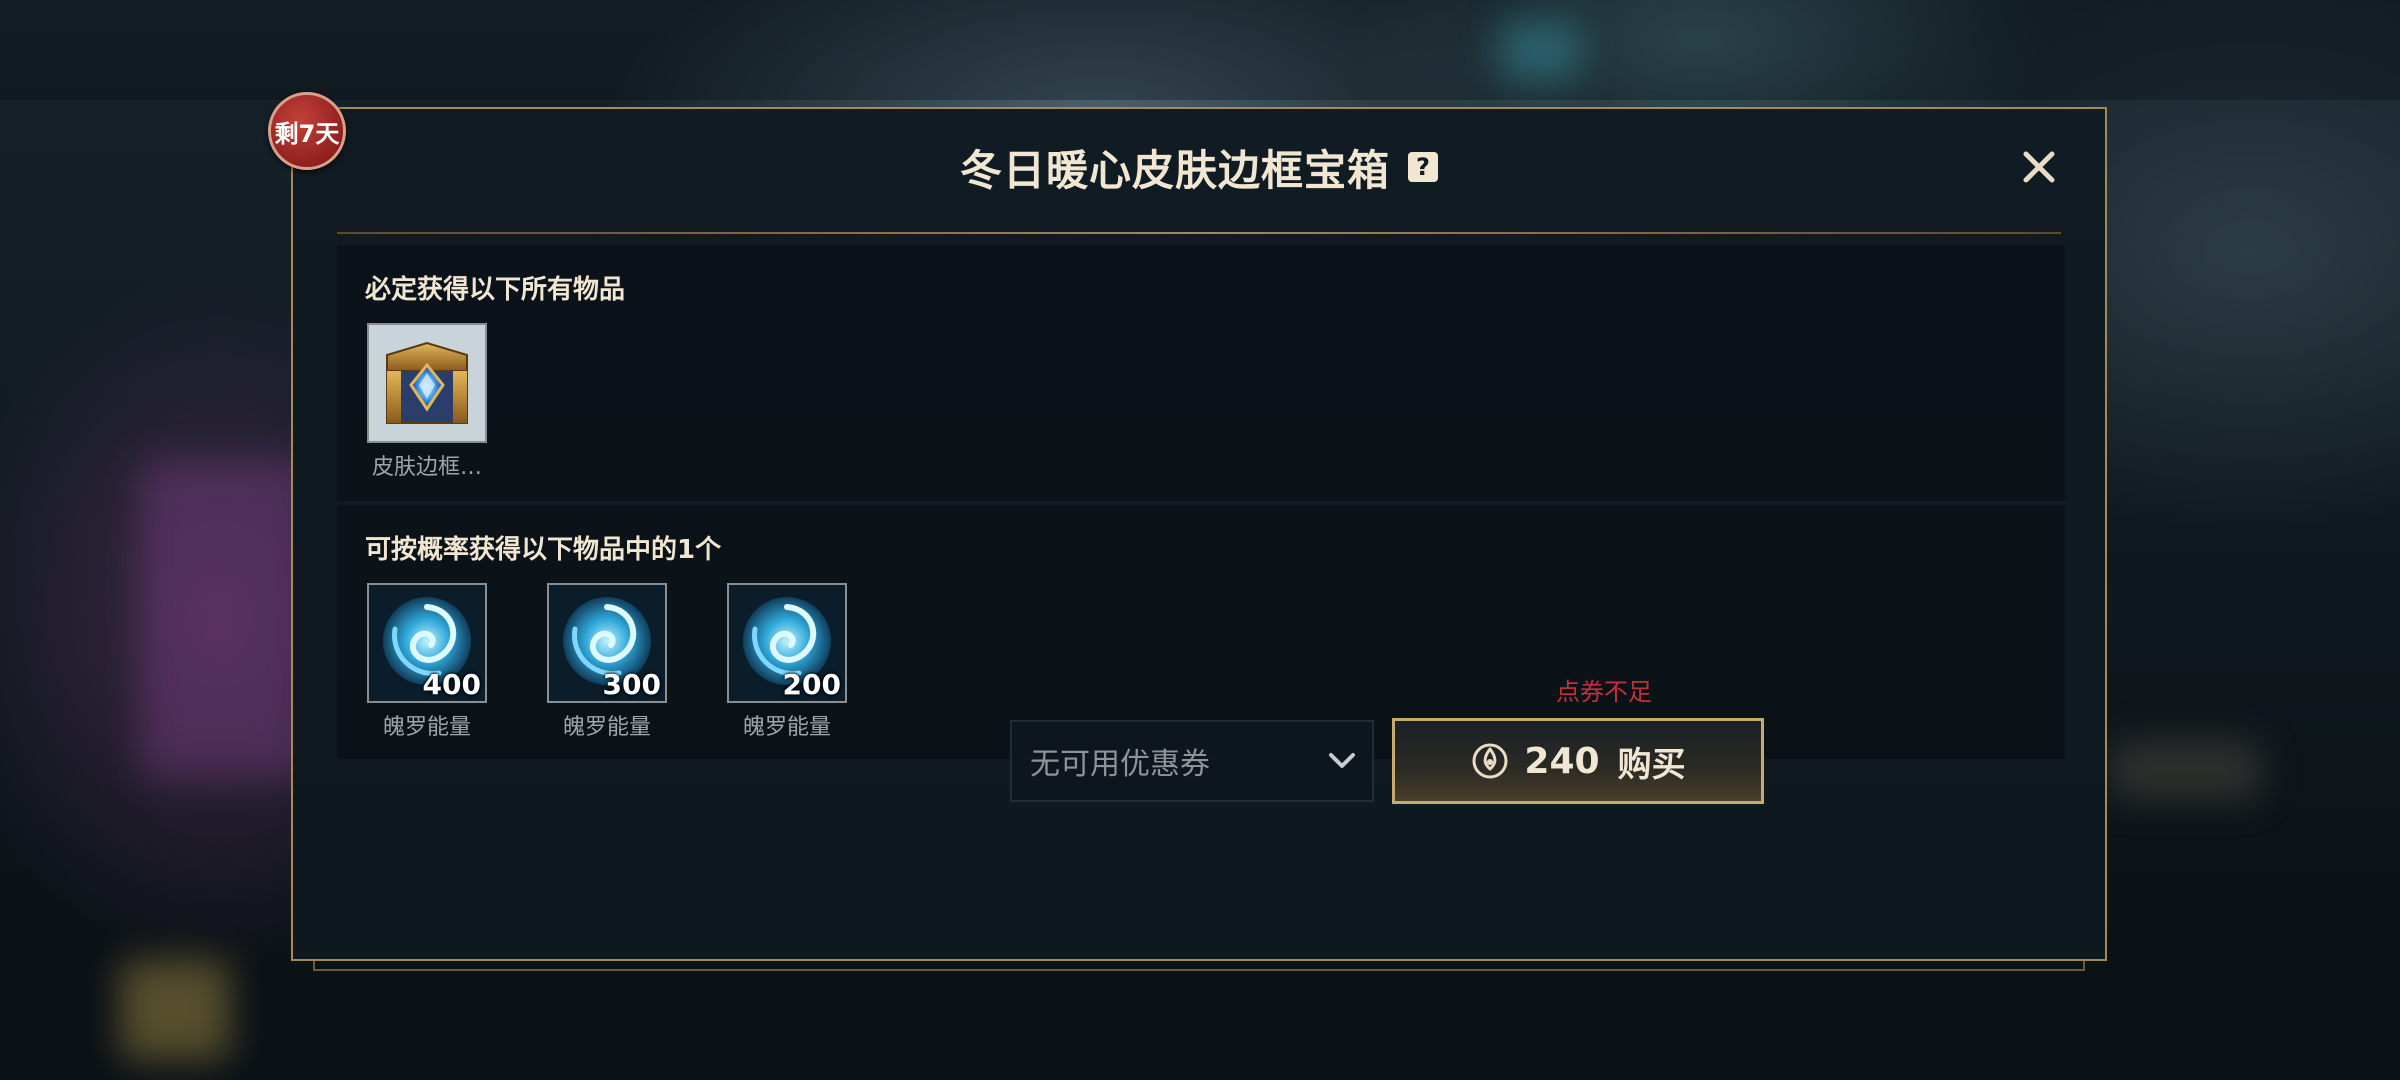  I want to click on coupon-dropdown: 无可用优惠券, so click(1192, 761).